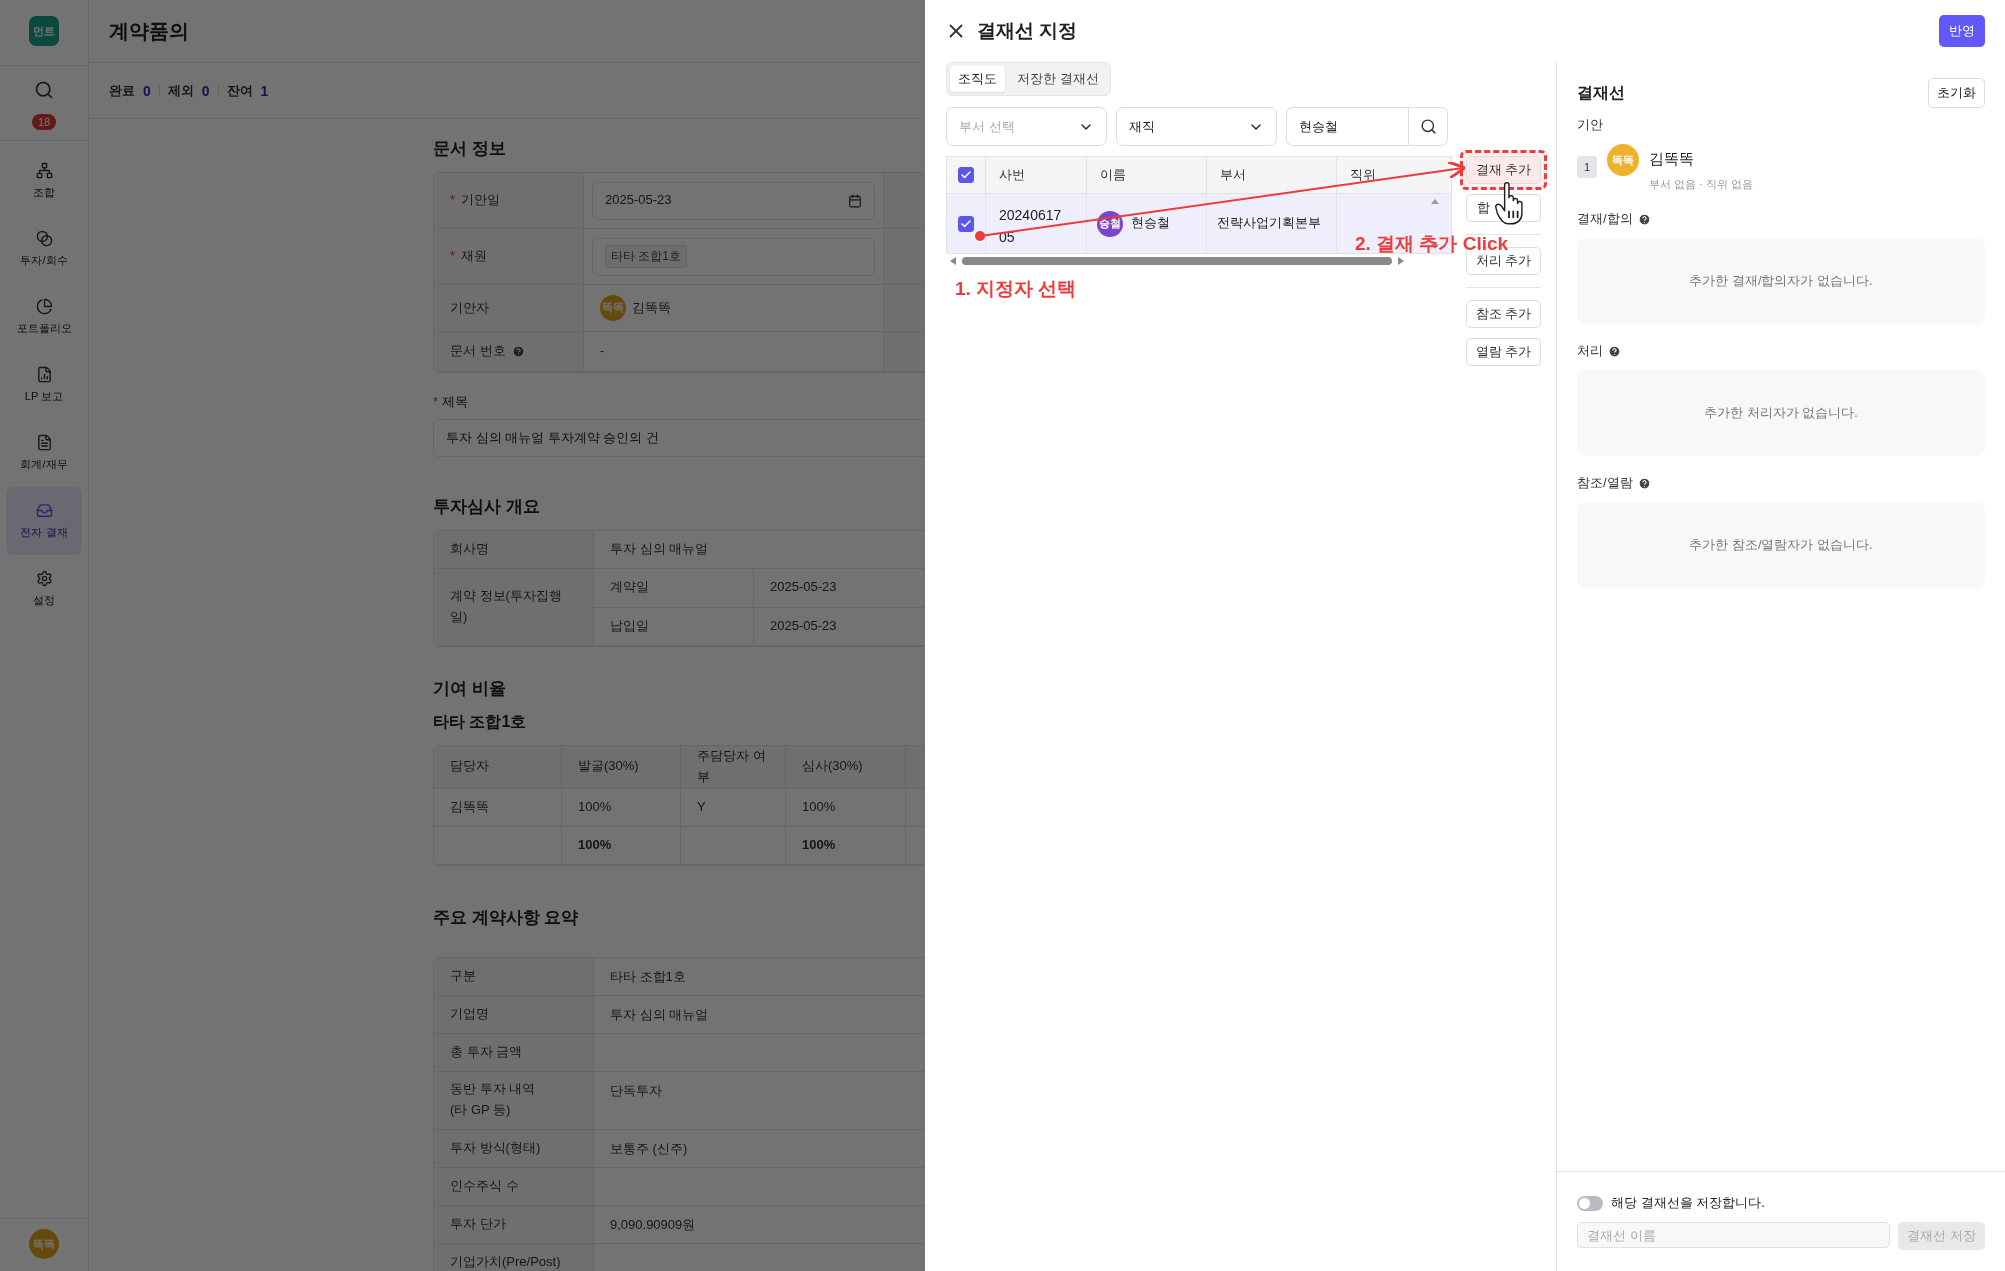  Describe the element at coordinates (44, 453) in the screenshot. I see `nav-item: 회계/재무` at that location.